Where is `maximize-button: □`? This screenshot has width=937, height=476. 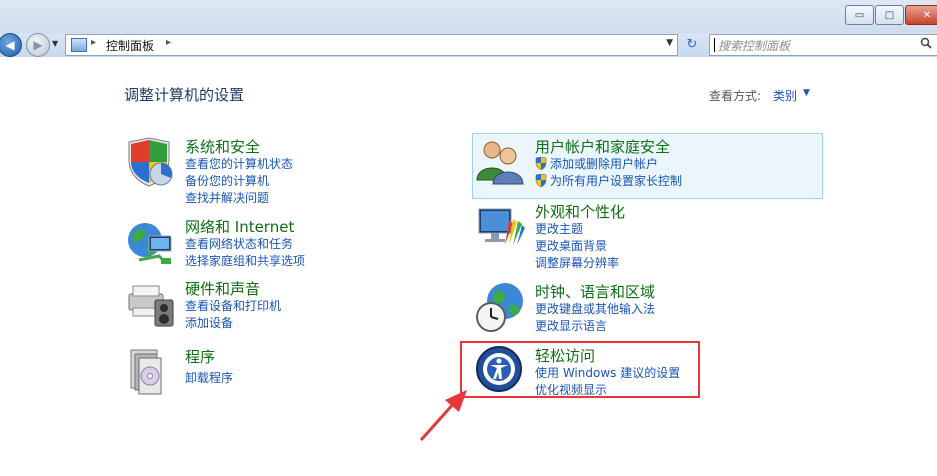 maximize-button: □ is located at coordinates (889, 15).